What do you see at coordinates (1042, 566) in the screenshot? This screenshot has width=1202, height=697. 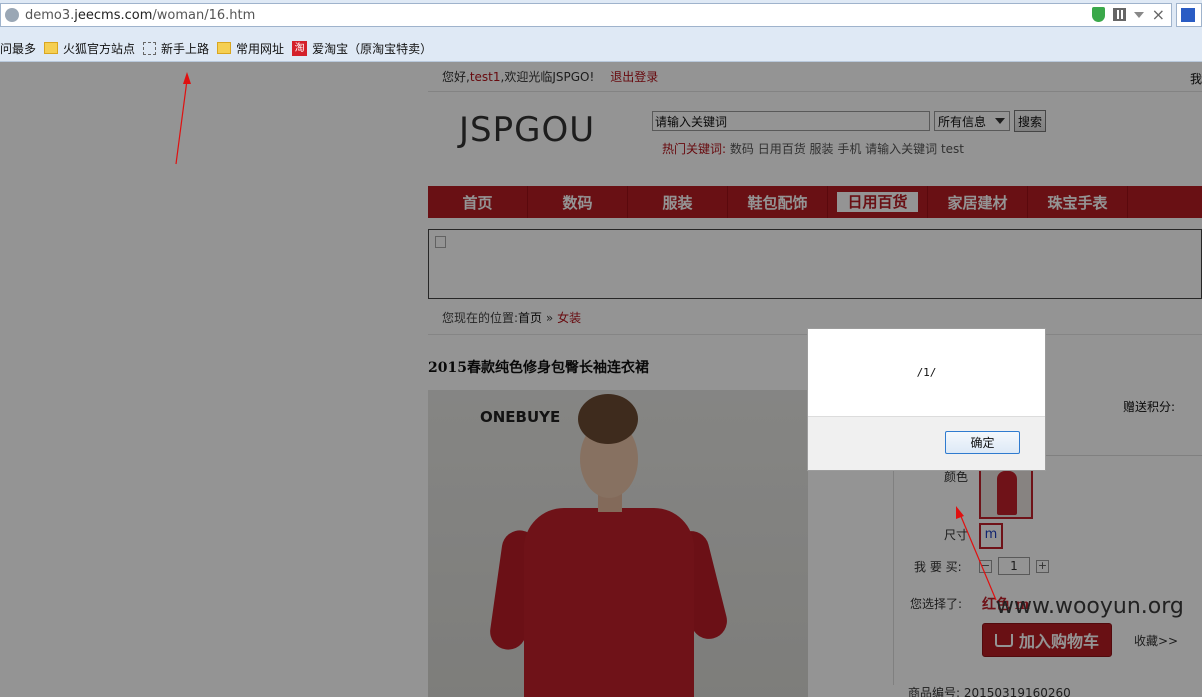 I see `increment-button: +` at bounding box center [1042, 566].